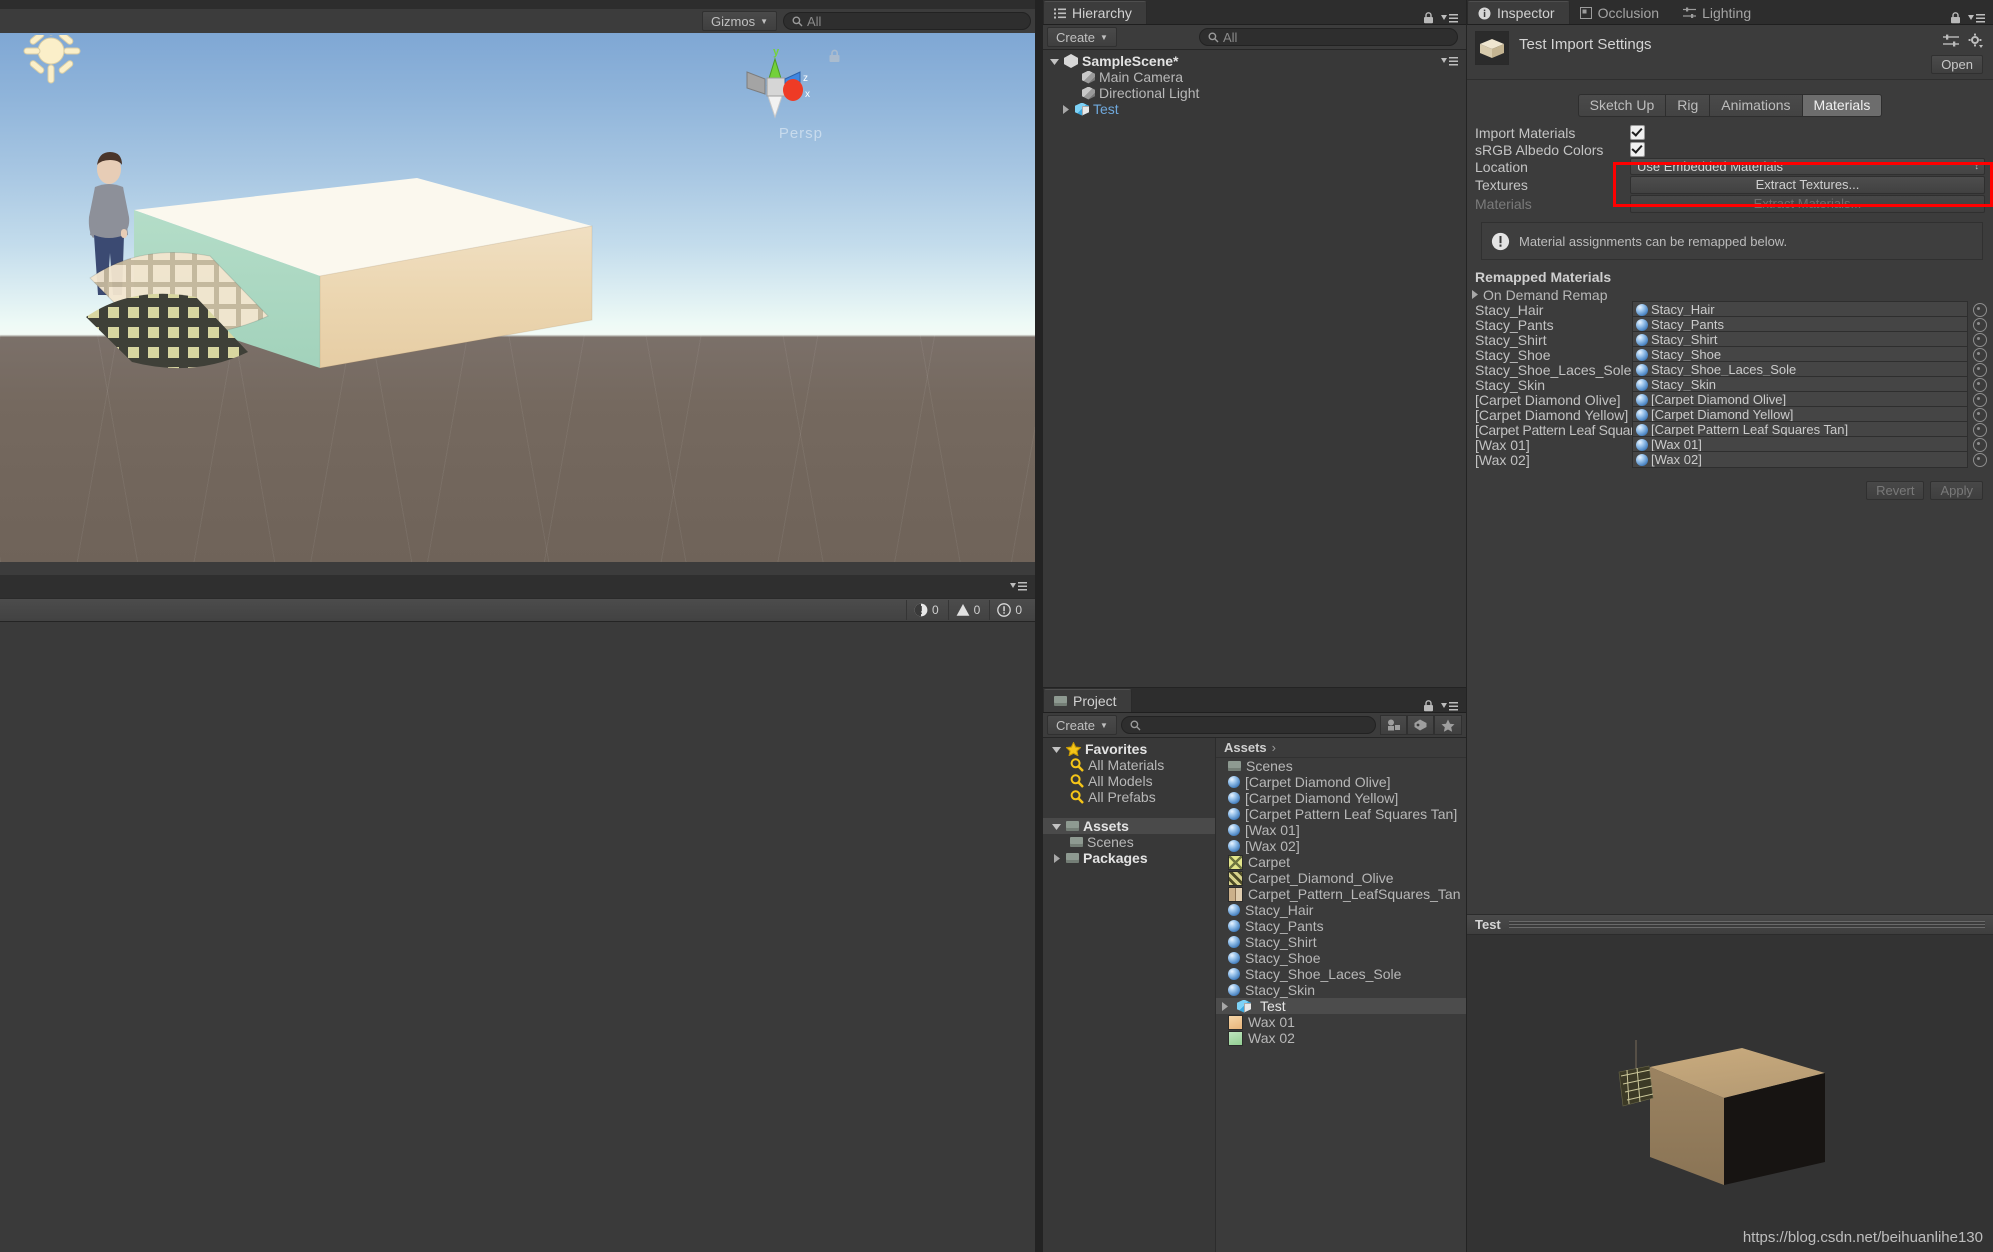  Describe the element at coordinates (1082, 37) in the screenshot. I see `hierarchy-create-button: Create ▼` at that location.